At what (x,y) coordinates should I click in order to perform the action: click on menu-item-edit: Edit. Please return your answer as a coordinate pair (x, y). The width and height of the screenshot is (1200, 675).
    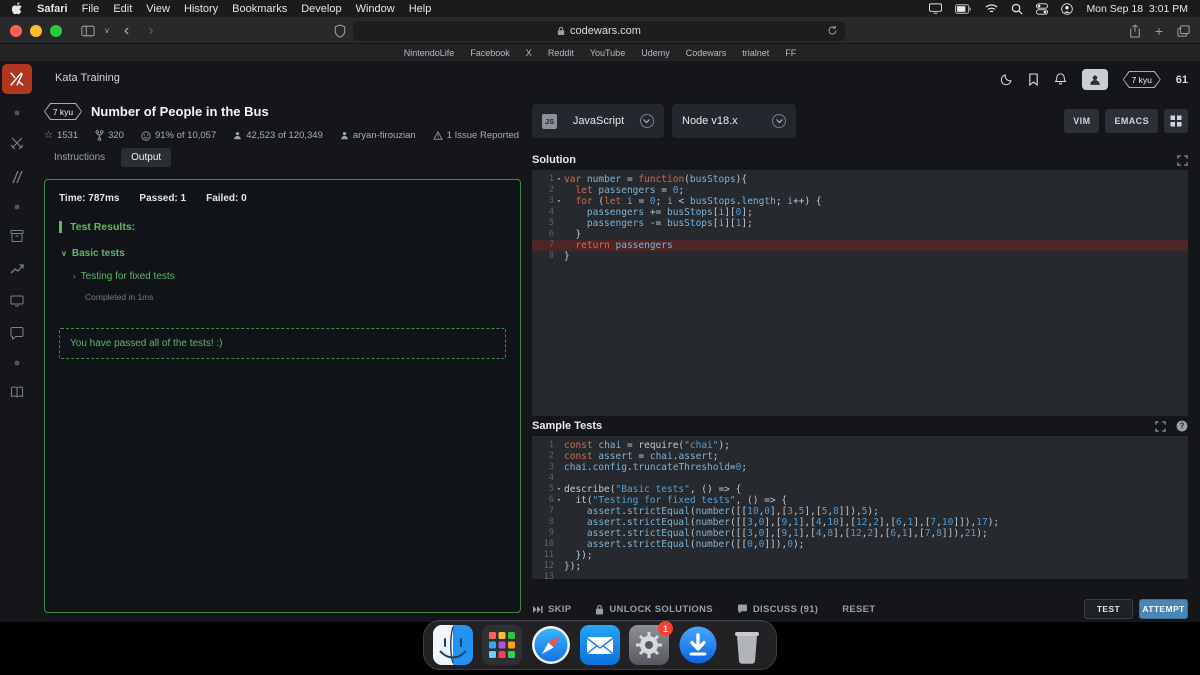
    Looking at the image, I should click on (122, 9).